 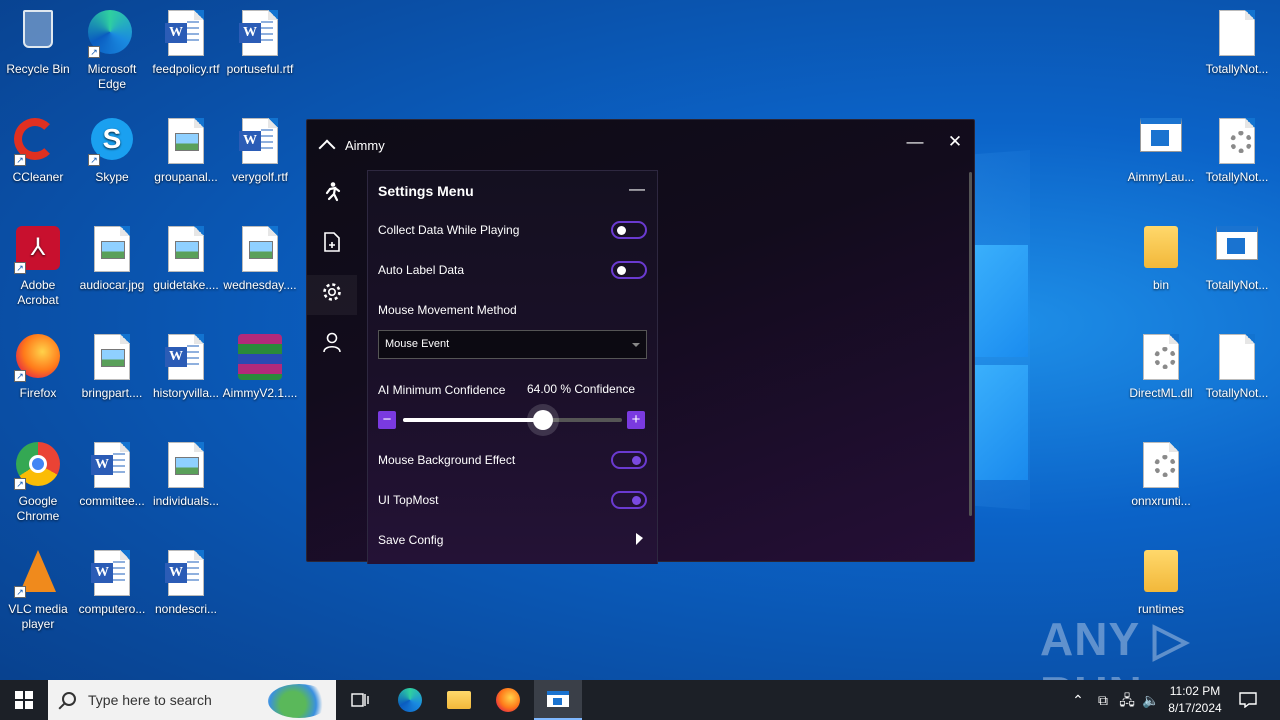 I want to click on taskbar-clock: 11:02 PM 8/17/2024, so click(x=1195, y=700).